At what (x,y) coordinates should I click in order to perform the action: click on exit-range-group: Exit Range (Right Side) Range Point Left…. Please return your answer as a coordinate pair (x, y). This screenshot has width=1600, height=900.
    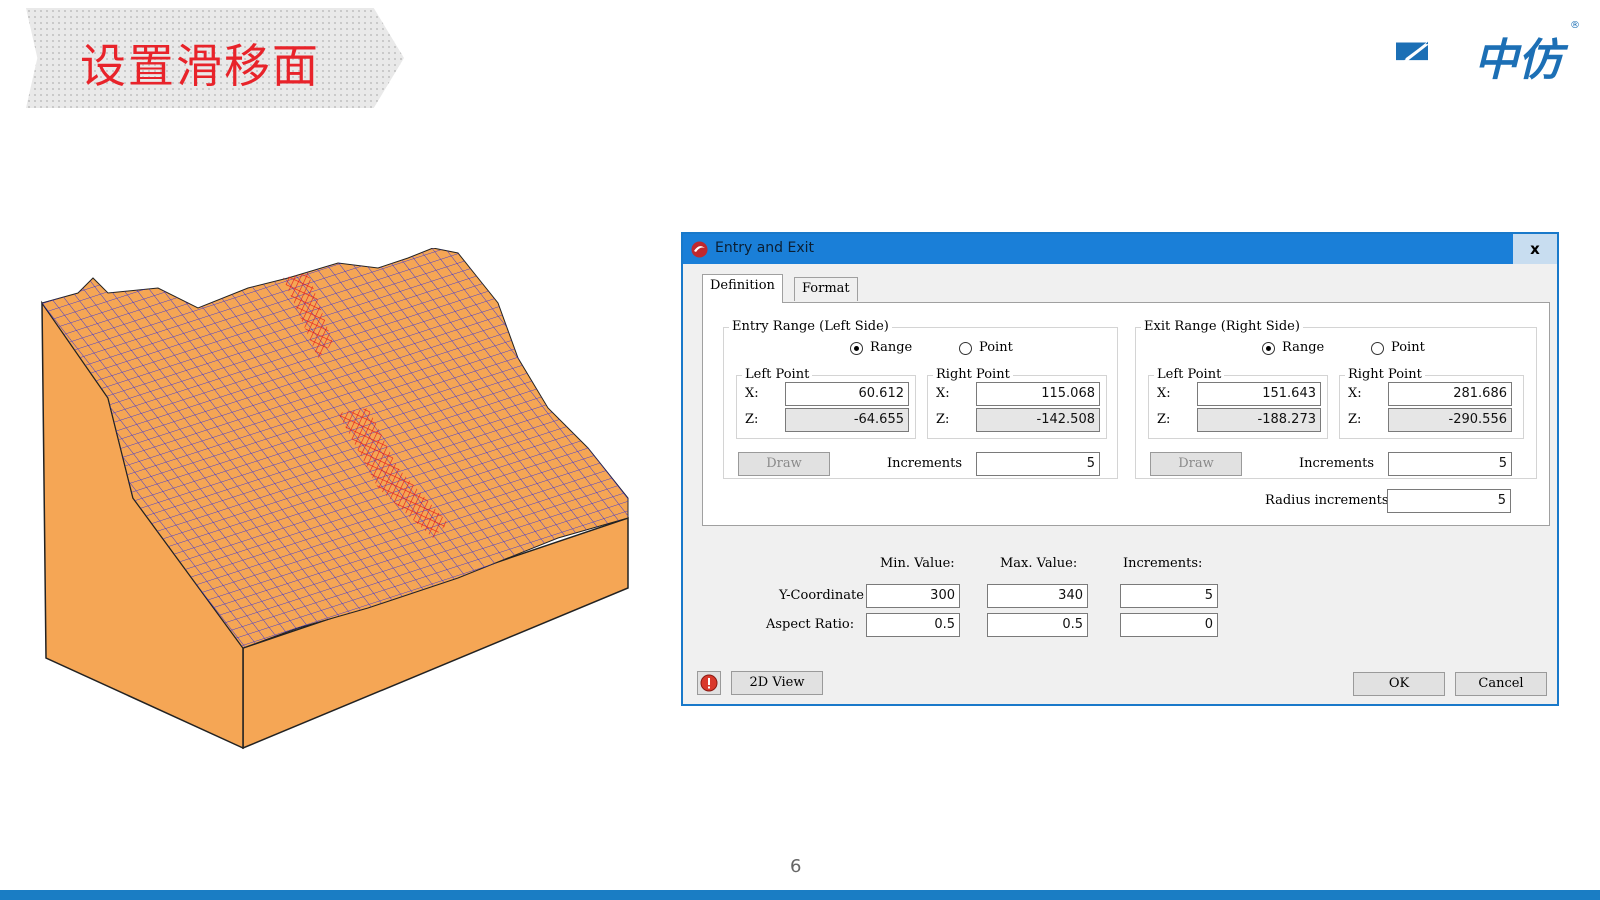
    Looking at the image, I should click on (1336, 399).